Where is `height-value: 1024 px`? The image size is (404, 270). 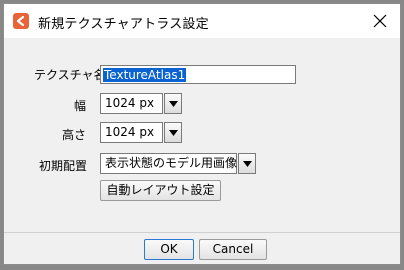 height-value: 1024 px is located at coordinates (131, 132).